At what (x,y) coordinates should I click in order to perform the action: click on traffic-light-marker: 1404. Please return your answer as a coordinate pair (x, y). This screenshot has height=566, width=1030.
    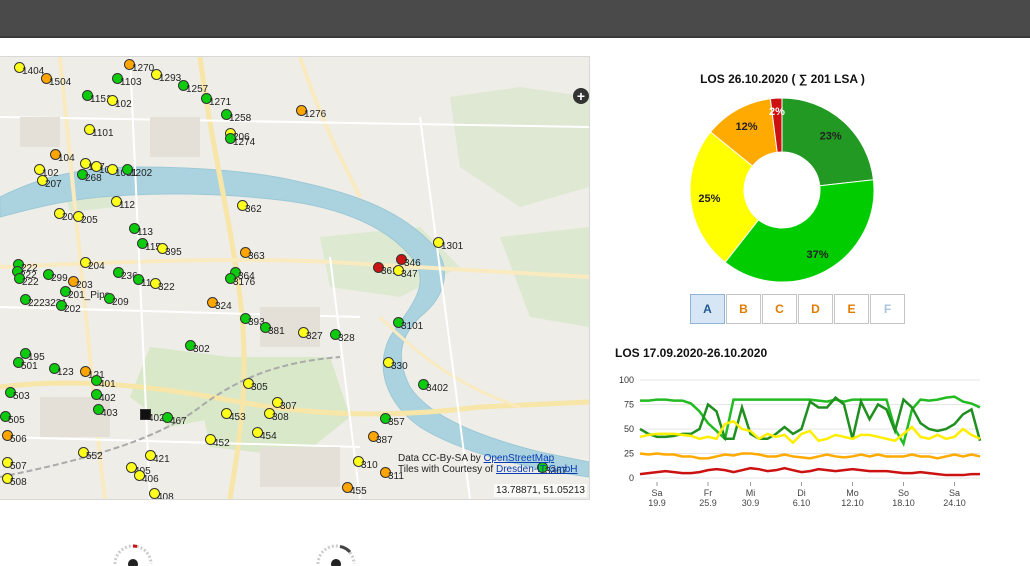
    Looking at the image, I should click on (29, 69).